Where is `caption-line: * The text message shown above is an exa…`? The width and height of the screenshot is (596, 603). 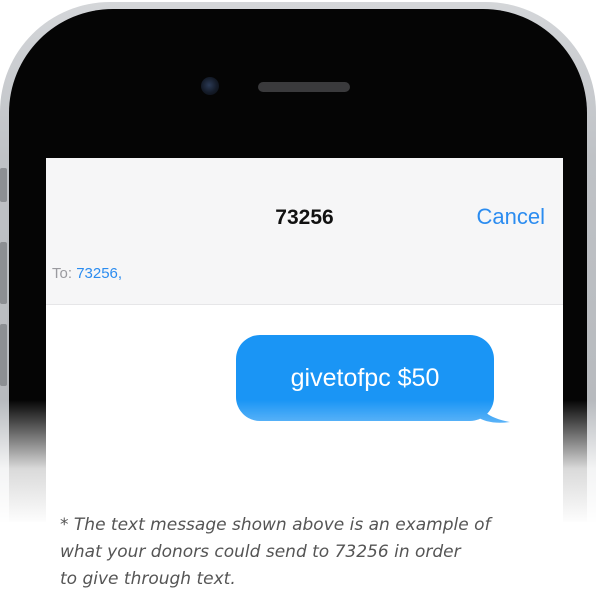
caption-line: * The text message shown above is an exa… is located at coordinates (275, 525).